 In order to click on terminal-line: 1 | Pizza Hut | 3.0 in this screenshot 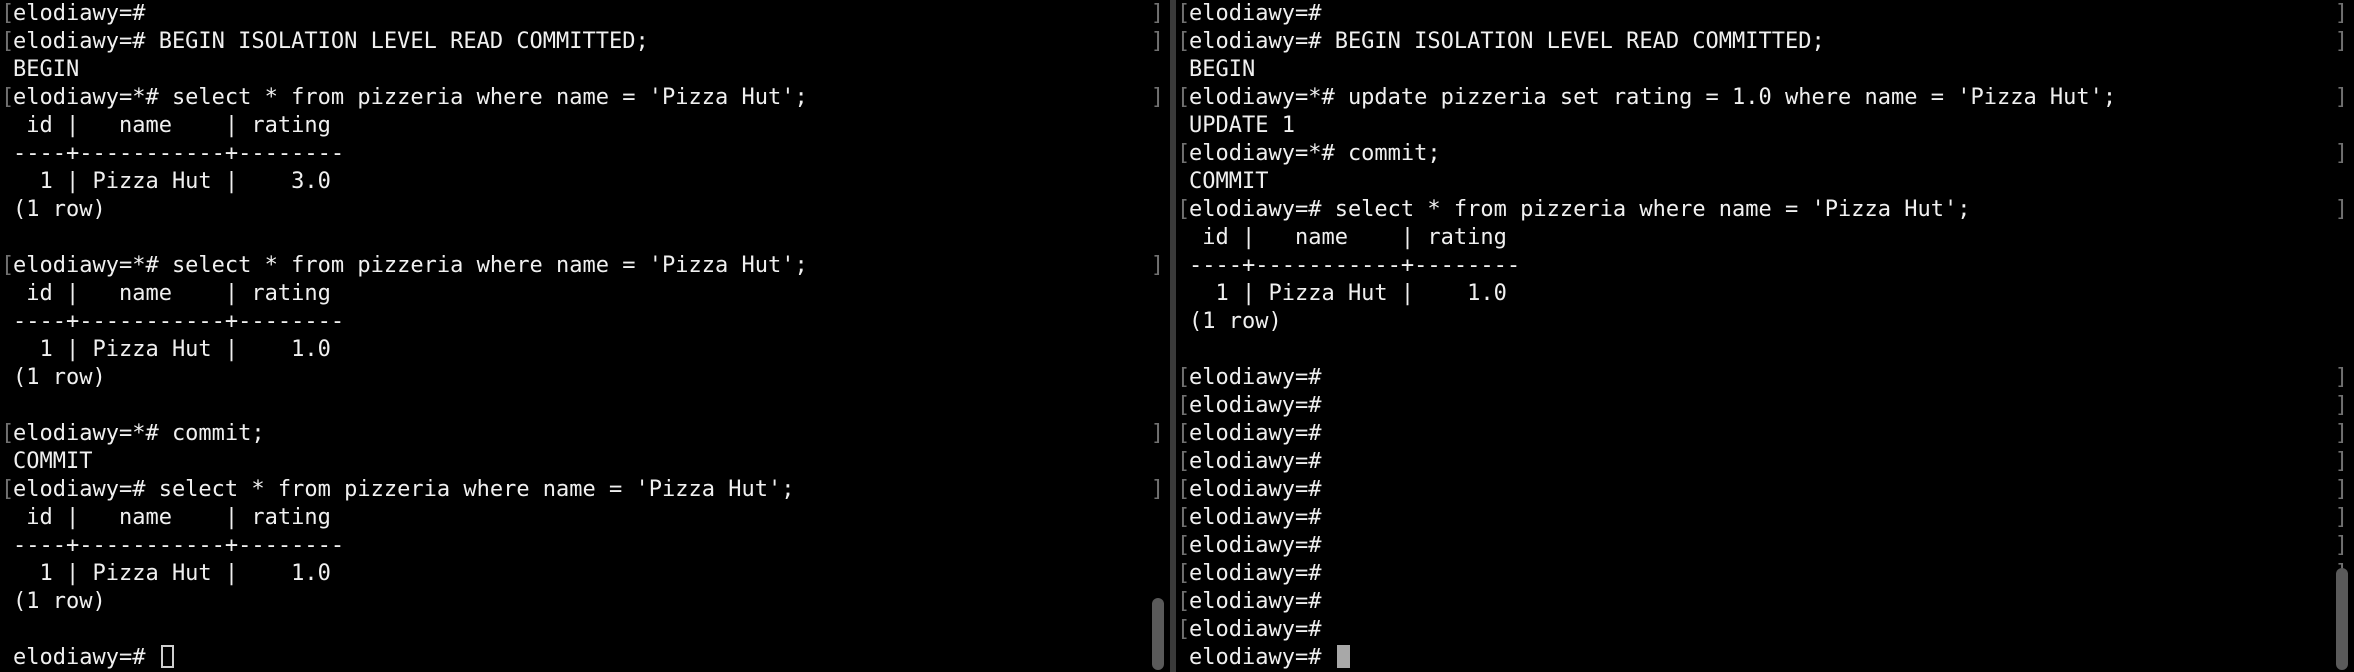, I will do `click(579, 182)`.